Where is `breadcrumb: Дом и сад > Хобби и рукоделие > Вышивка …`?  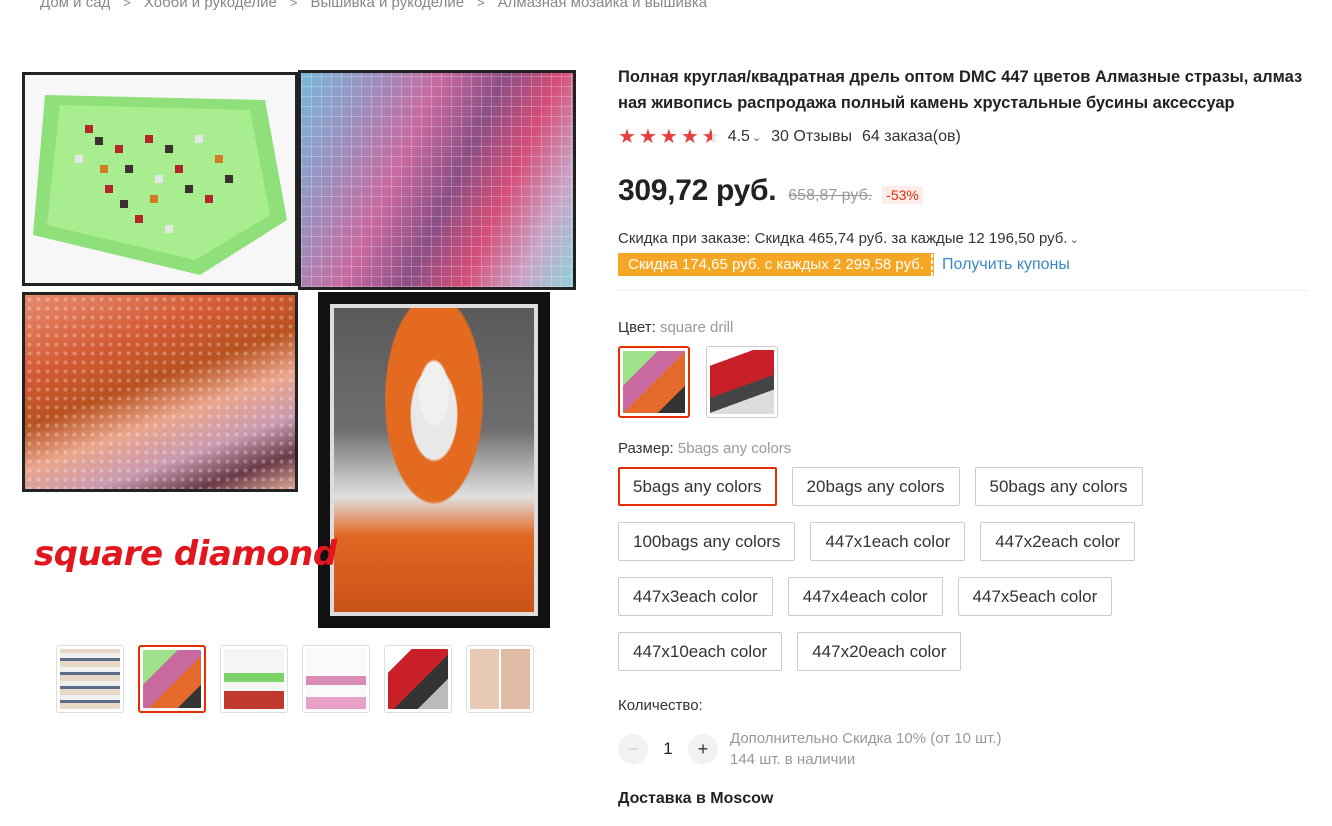 breadcrumb: Дом и сад > Хобби и рукоделие > Вышивка … is located at coordinates (373, 5).